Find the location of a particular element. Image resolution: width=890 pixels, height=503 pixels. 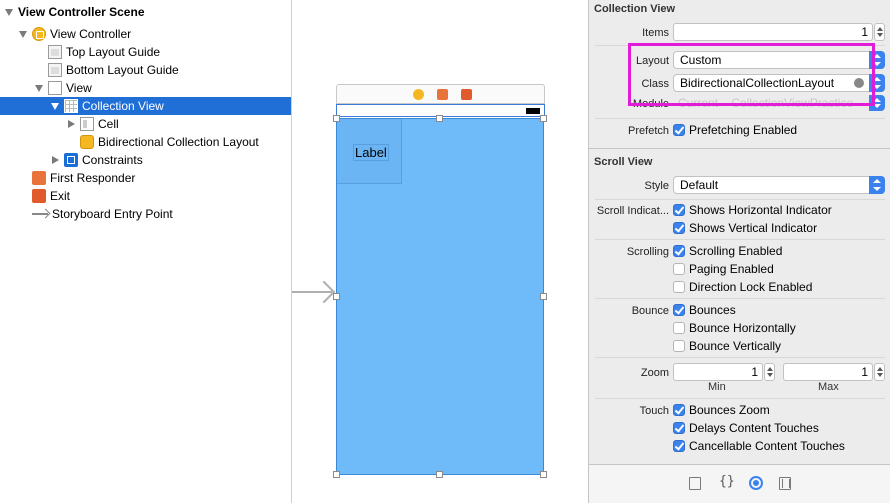

bounces-zoom-checkbox: Bounces Zoom is located at coordinates (721, 410).